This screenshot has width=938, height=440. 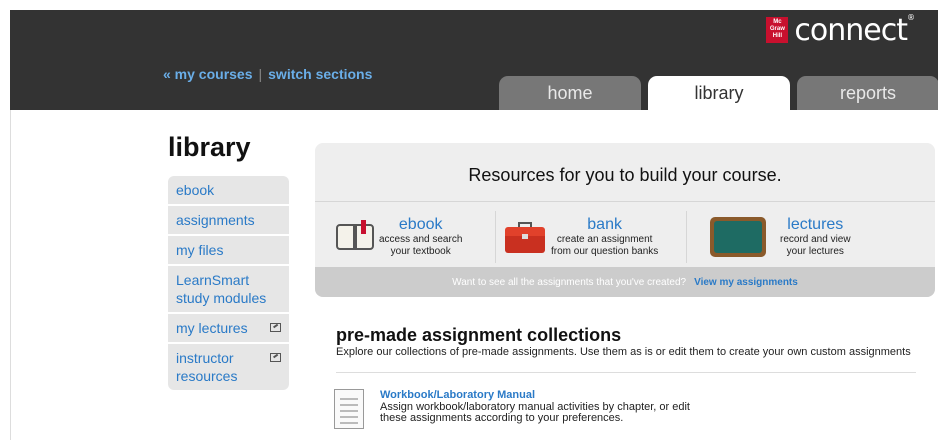 I want to click on sidebar-item-label: ebook, so click(x=195, y=190).